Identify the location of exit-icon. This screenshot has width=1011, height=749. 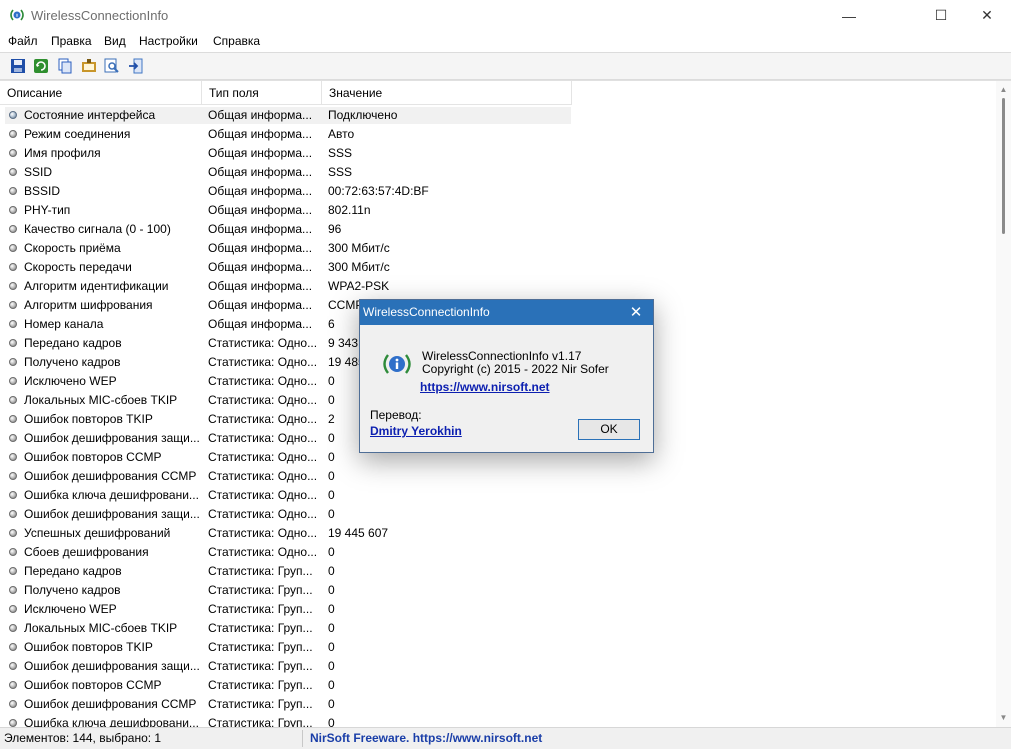
(136, 66).